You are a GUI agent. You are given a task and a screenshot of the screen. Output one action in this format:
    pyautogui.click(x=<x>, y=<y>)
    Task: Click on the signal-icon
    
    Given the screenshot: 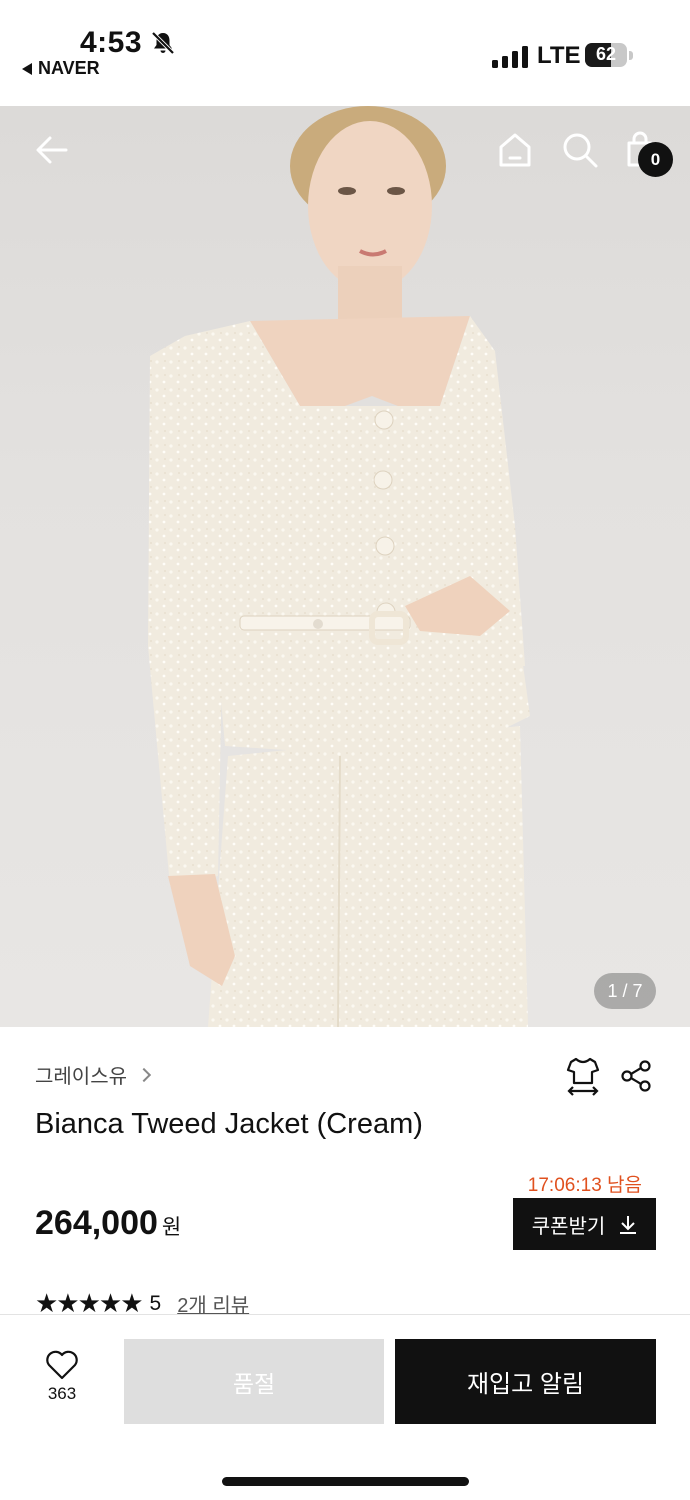 What is the action you would take?
    pyautogui.click(x=510, y=56)
    